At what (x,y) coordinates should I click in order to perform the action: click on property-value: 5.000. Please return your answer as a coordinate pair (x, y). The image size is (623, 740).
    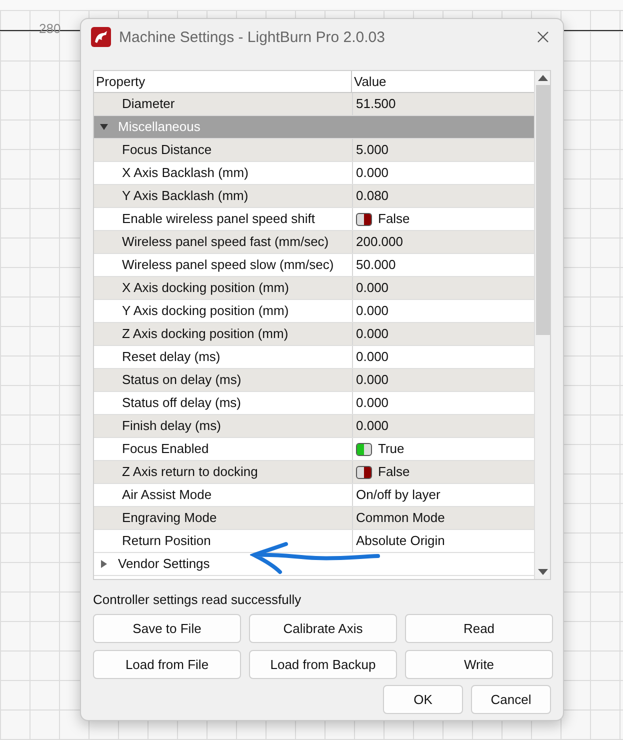
    Looking at the image, I should click on (443, 150).